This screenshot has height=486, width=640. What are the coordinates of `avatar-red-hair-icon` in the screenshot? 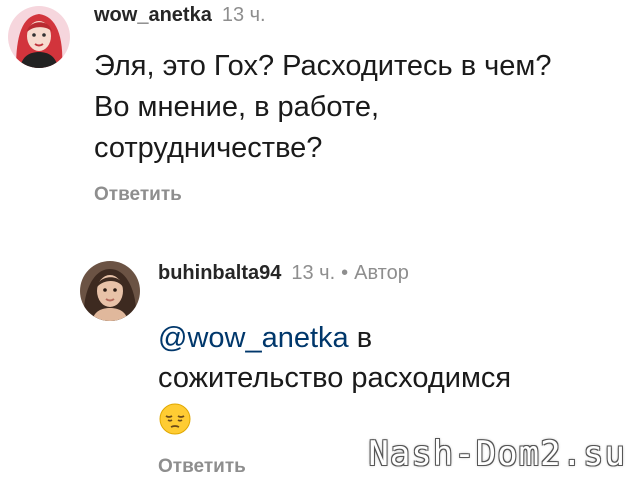 It's located at (39, 37).